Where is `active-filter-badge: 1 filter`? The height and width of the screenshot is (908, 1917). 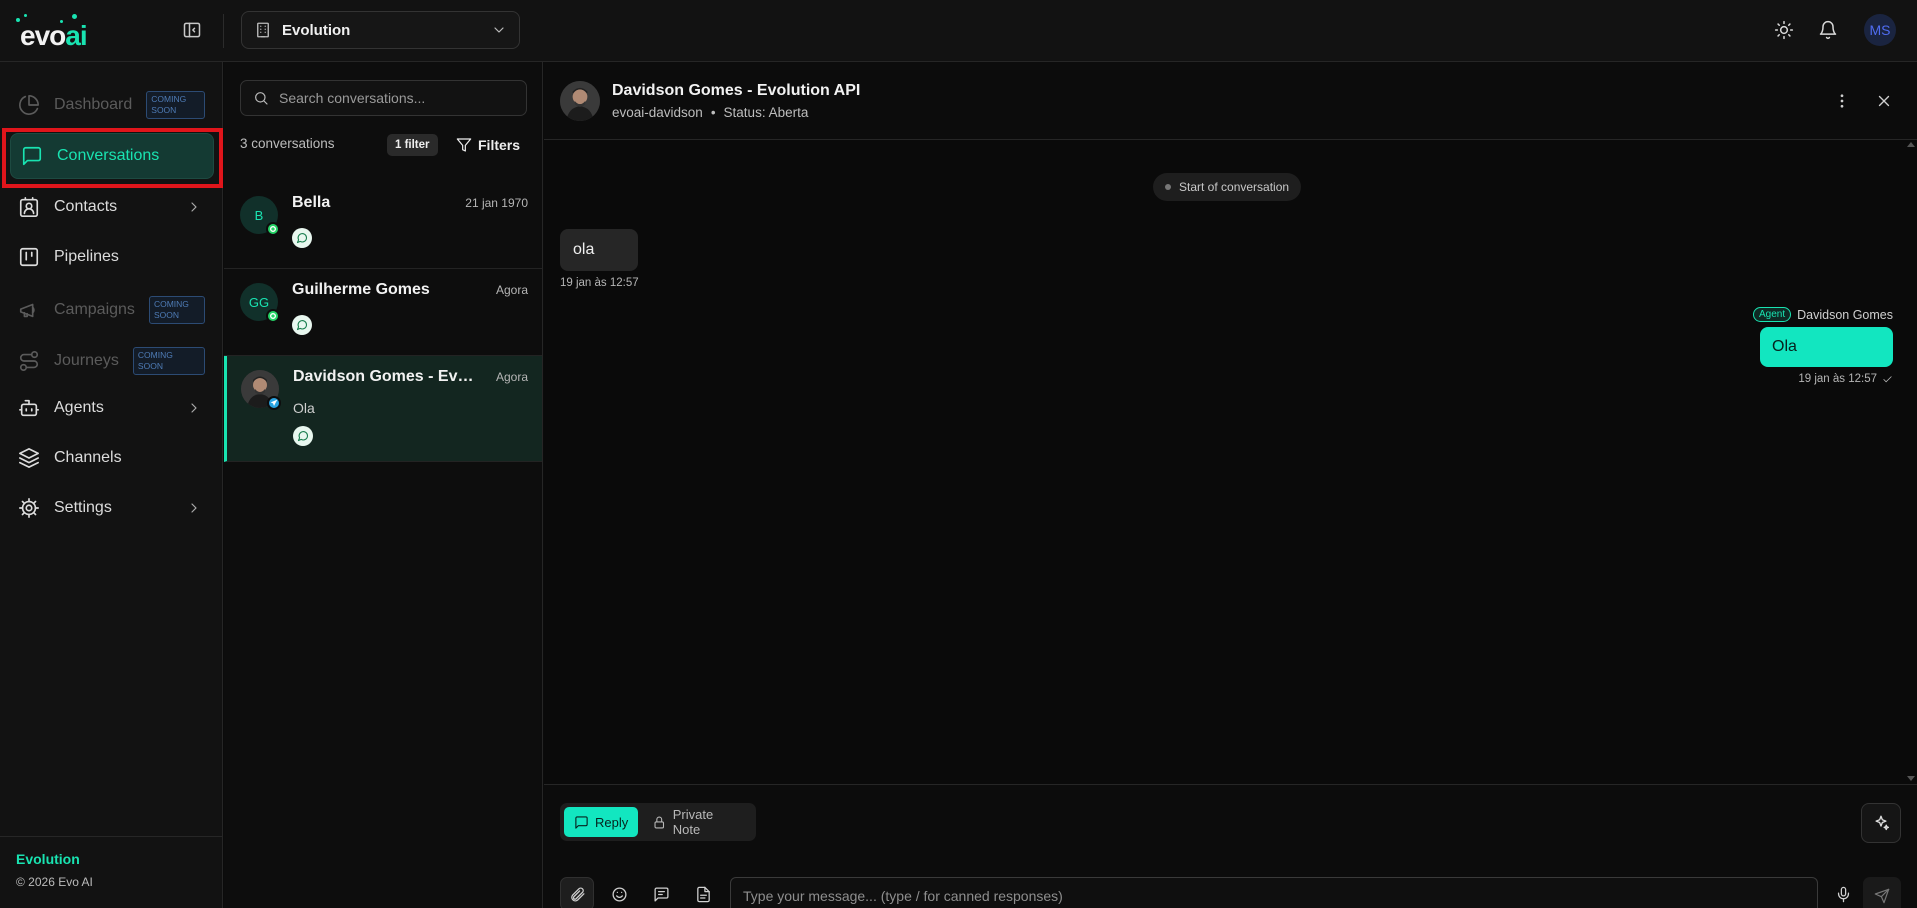 active-filter-badge: 1 filter is located at coordinates (412, 145).